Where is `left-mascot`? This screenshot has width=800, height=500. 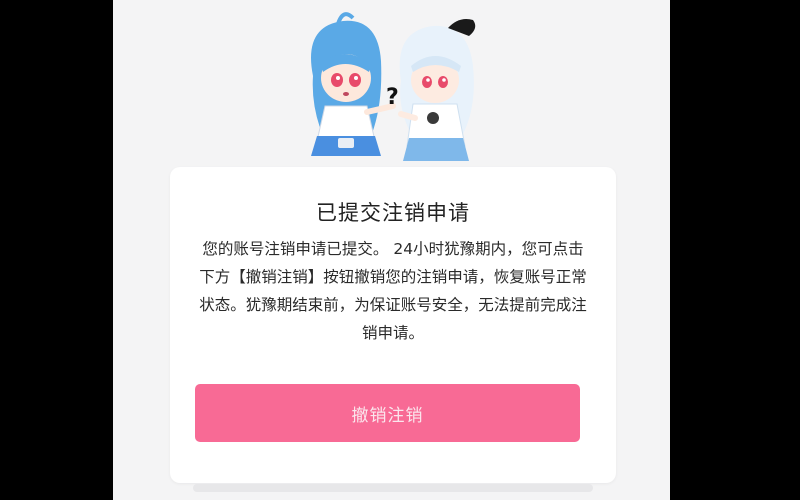 left-mascot is located at coordinates (353, 84).